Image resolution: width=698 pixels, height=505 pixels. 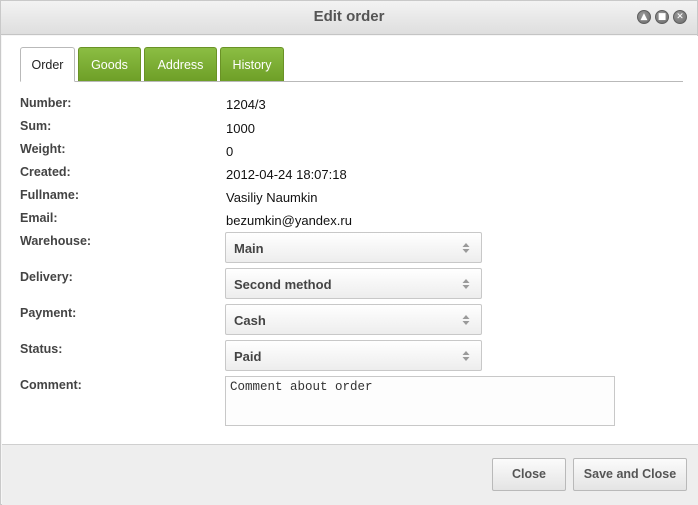 I want to click on close-icon: ✕, so click(x=680, y=17).